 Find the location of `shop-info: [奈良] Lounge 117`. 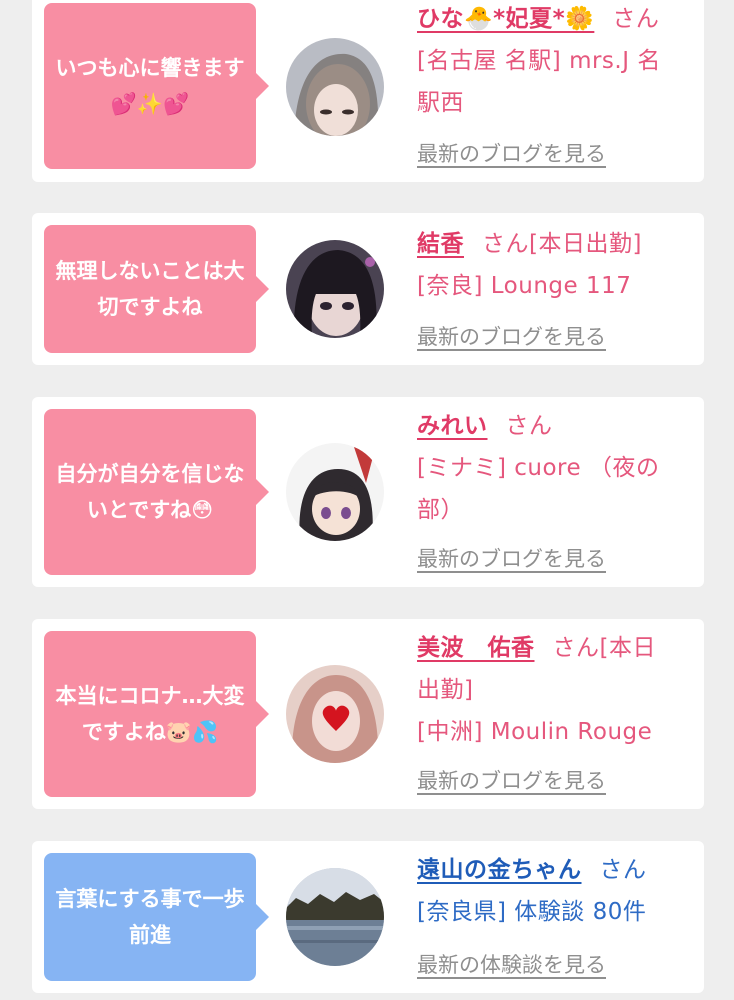

shop-info: [奈良] Lounge 117 is located at coordinates (524, 286).